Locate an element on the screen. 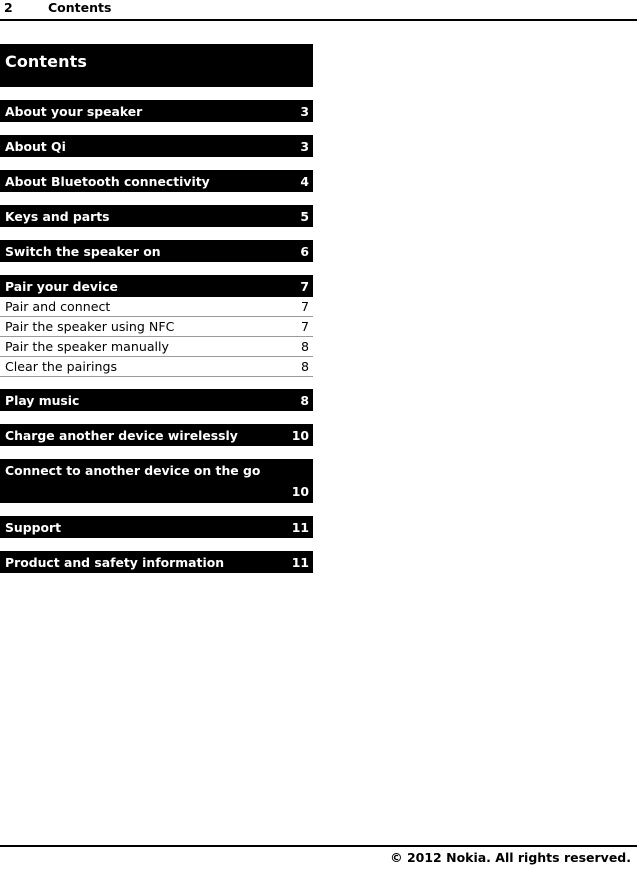 The image size is (637, 870). page-footer: © 2012 Nokia. All rights reserved. is located at coordinates (318, 857).